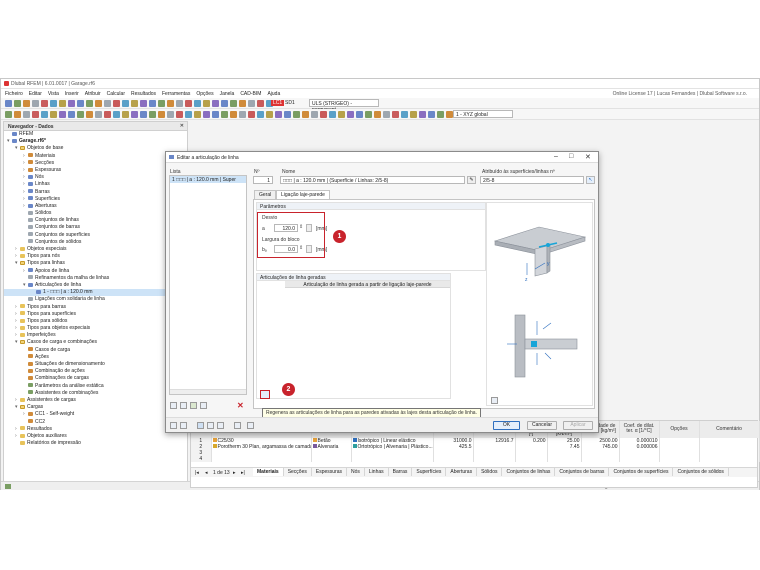 The image size is (760, 570). I want to click on tree-item: › Tipos para barras, so click(95, 307).